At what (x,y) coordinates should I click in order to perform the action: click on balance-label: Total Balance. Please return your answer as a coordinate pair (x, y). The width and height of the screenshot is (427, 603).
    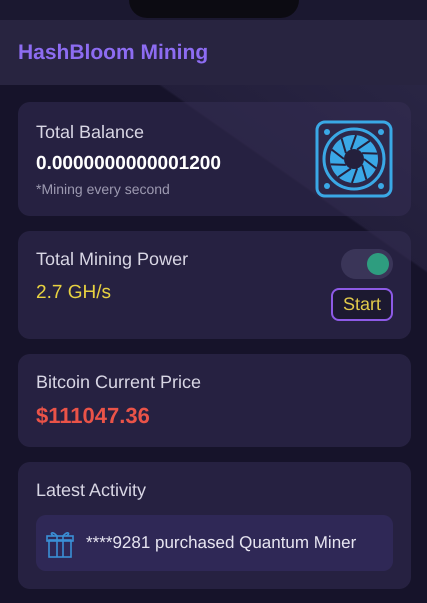
    Looking at the image, I should click on (91, 132).